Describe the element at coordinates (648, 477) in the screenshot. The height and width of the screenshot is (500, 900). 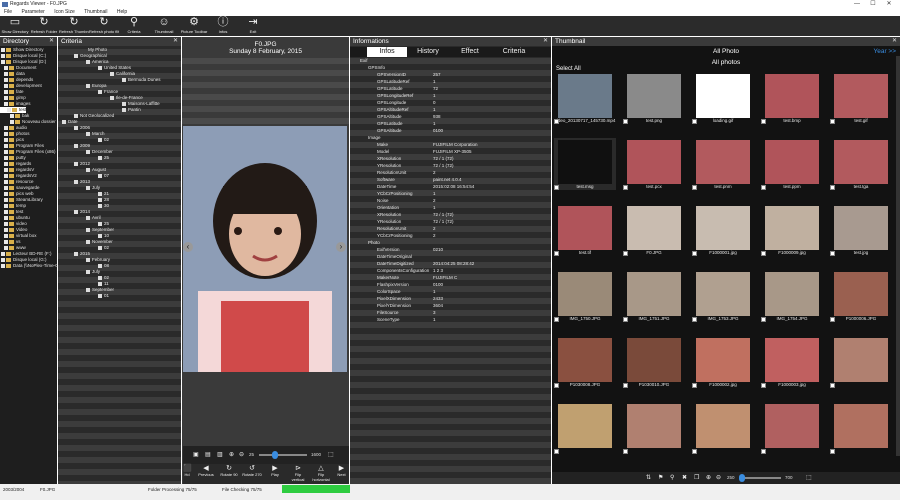
I see `sort-icon: ⇅` at that location.